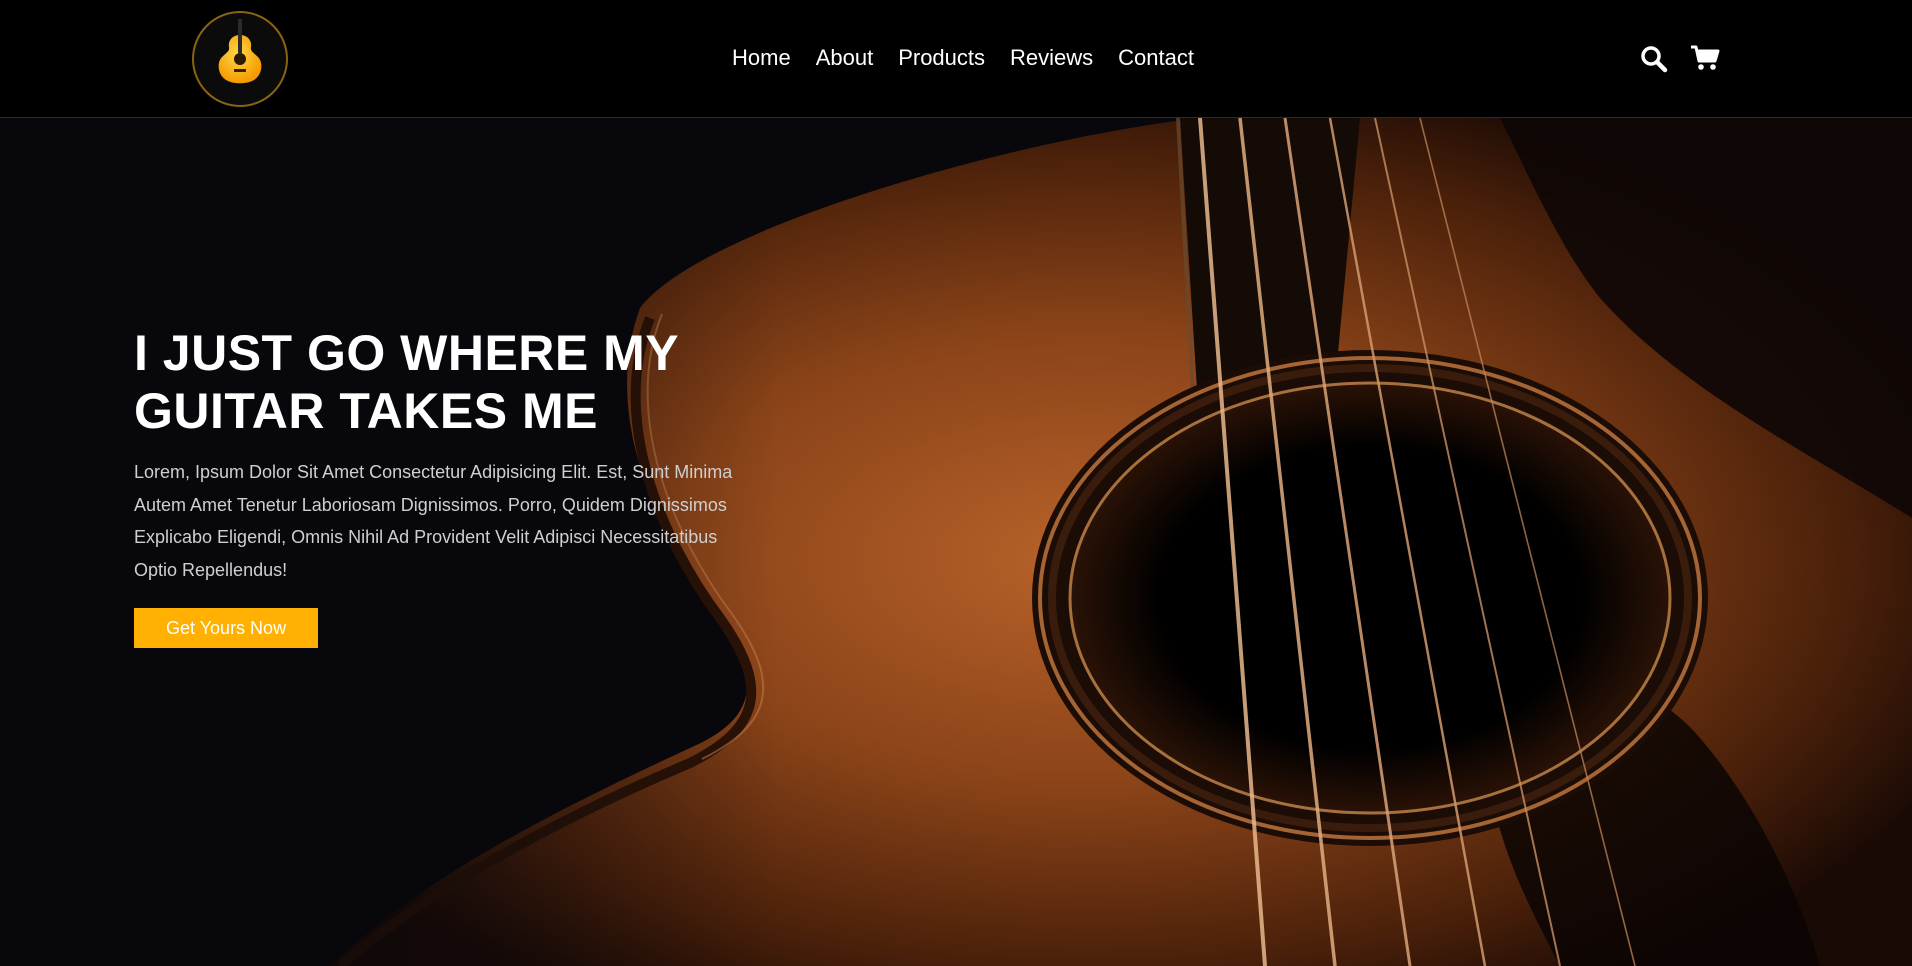 This screenshot has height=966, width=1912. What do you see at coordinates (226, 628) in the screenshot?
I see `get-yours-now-button: Get Yours Now` at bounding box center [226, 628].